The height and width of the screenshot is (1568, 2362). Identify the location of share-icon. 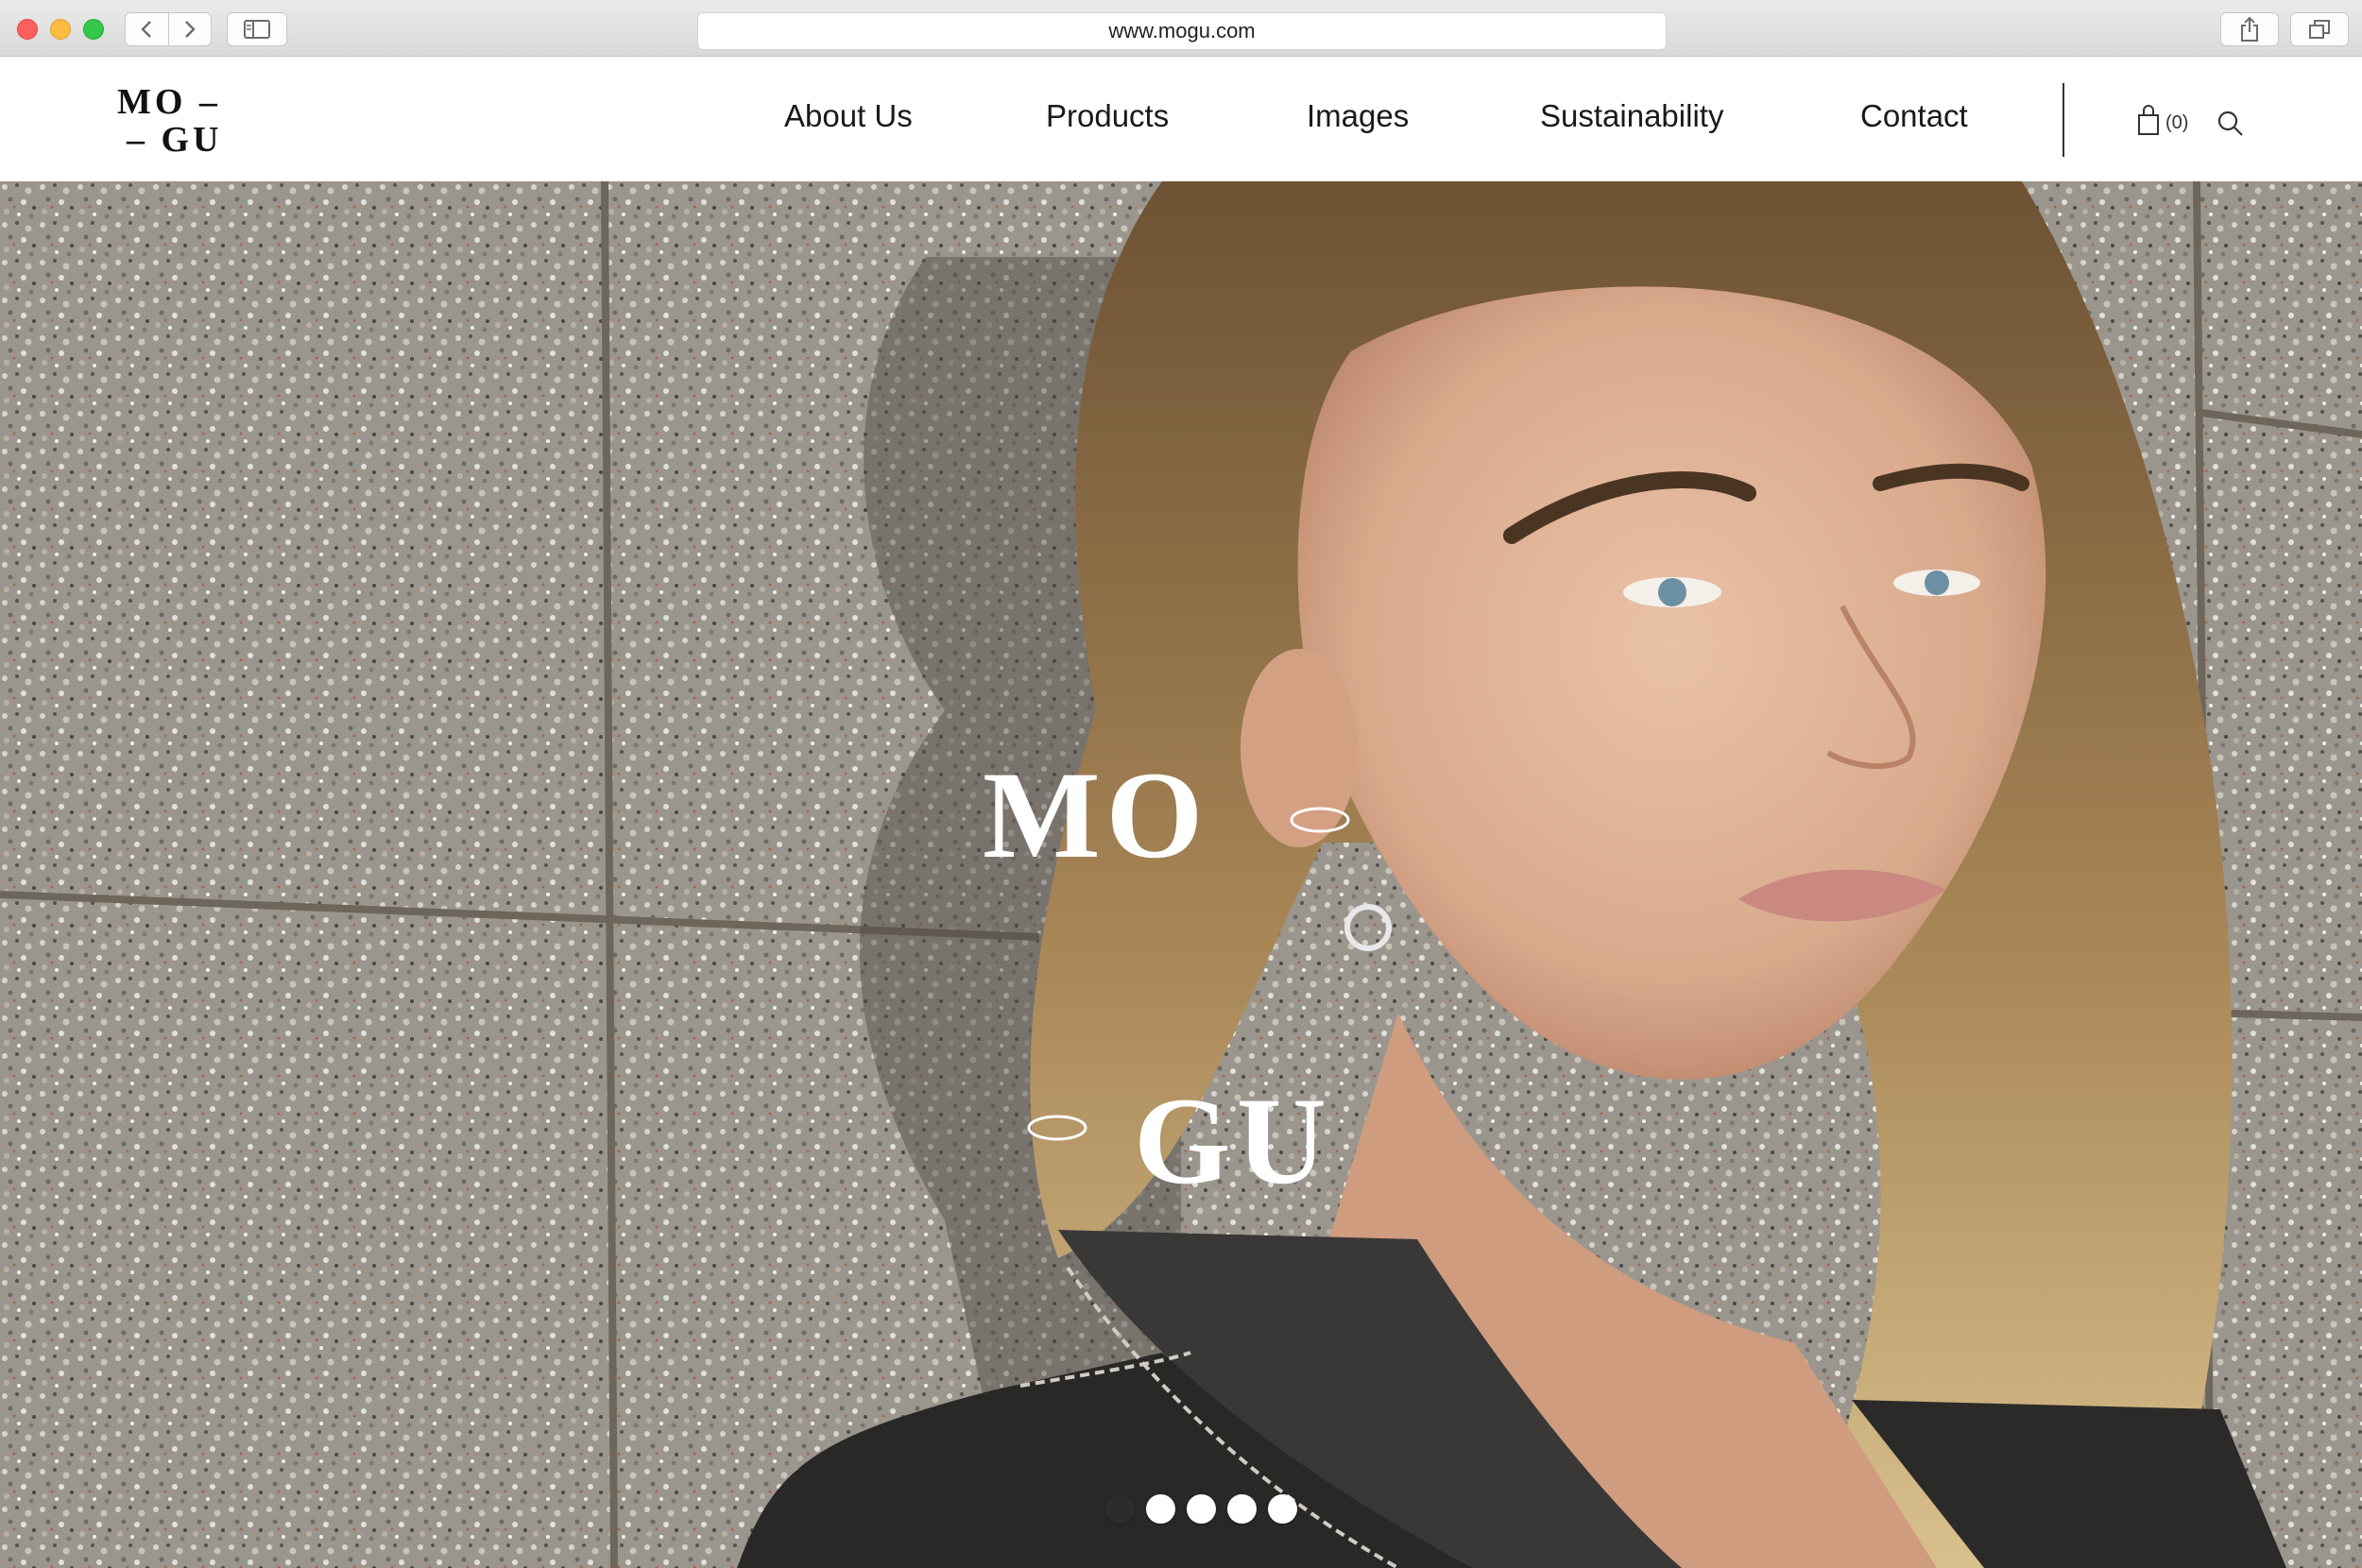
(2250, 29).